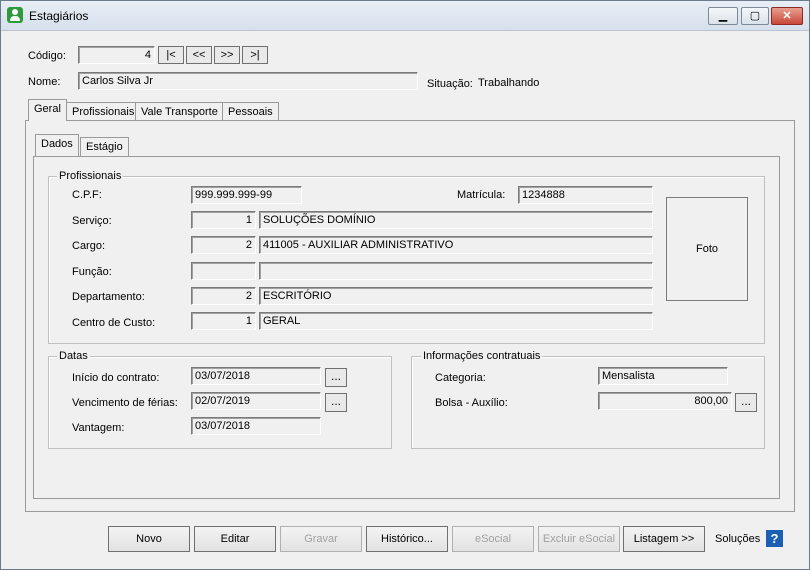  Describe the element at coordinates (103, 112) in the screenshot. I see `tab-profissionais: Profissionais` at that location.